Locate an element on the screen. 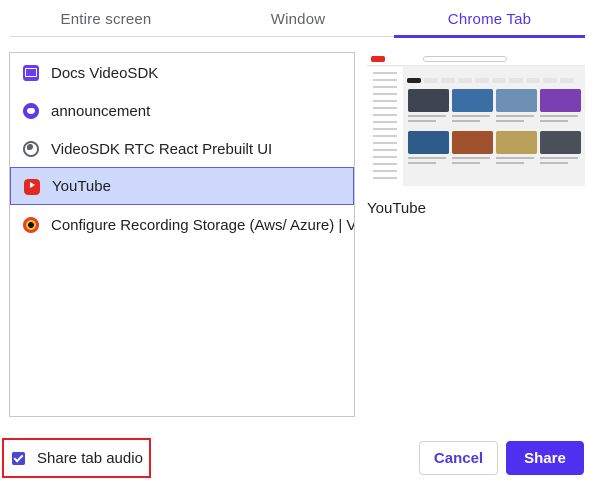 The height and width of the screenshot is (482, 596). list-item-videosdk-rtc: VideoSDK RTC React Prebuilt UI is located at coordinates (182, 149).